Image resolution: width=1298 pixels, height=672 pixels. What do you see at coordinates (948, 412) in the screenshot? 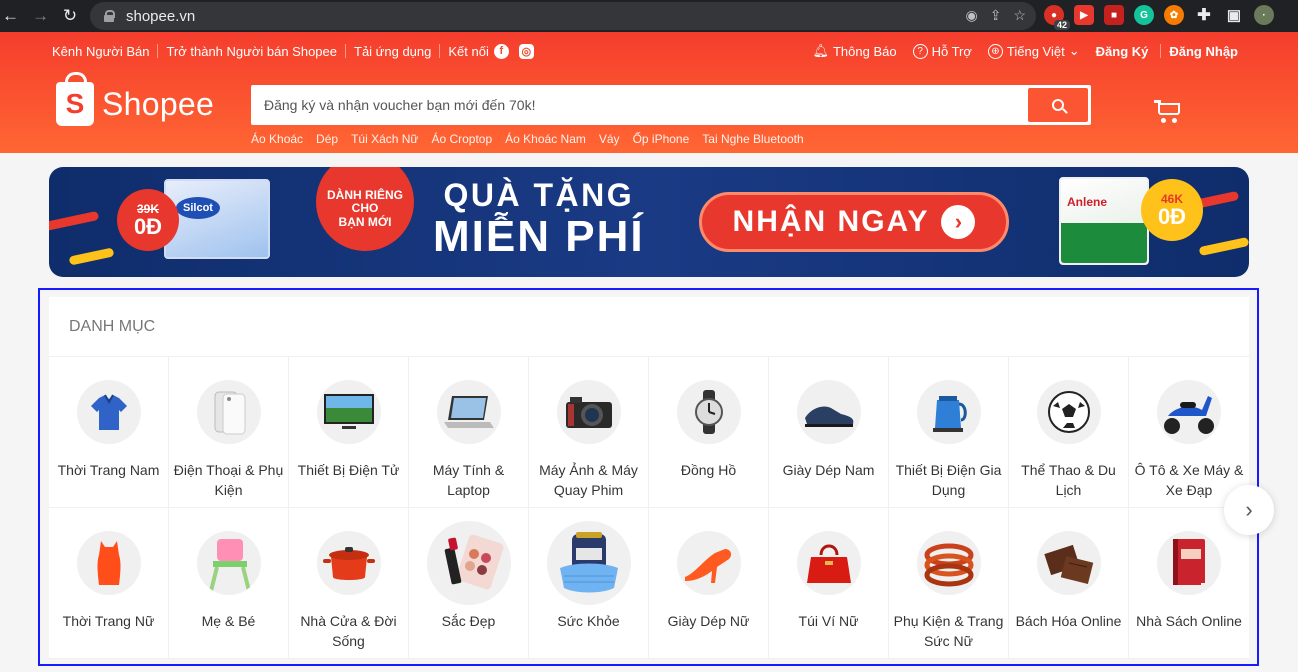
I see `kettle-icon` at bounding box center [948, 412].